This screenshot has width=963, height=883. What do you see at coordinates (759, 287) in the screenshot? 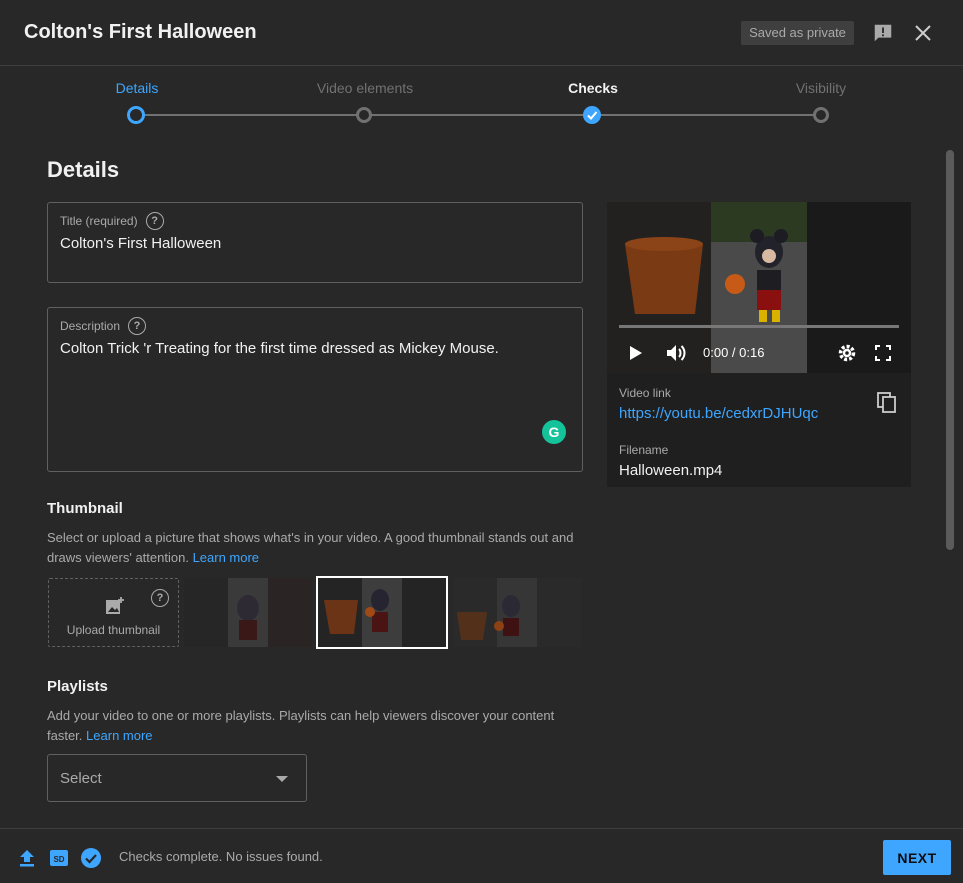
I see `video-player: 0:00 / 0:16` at bounding box center [759, 287].